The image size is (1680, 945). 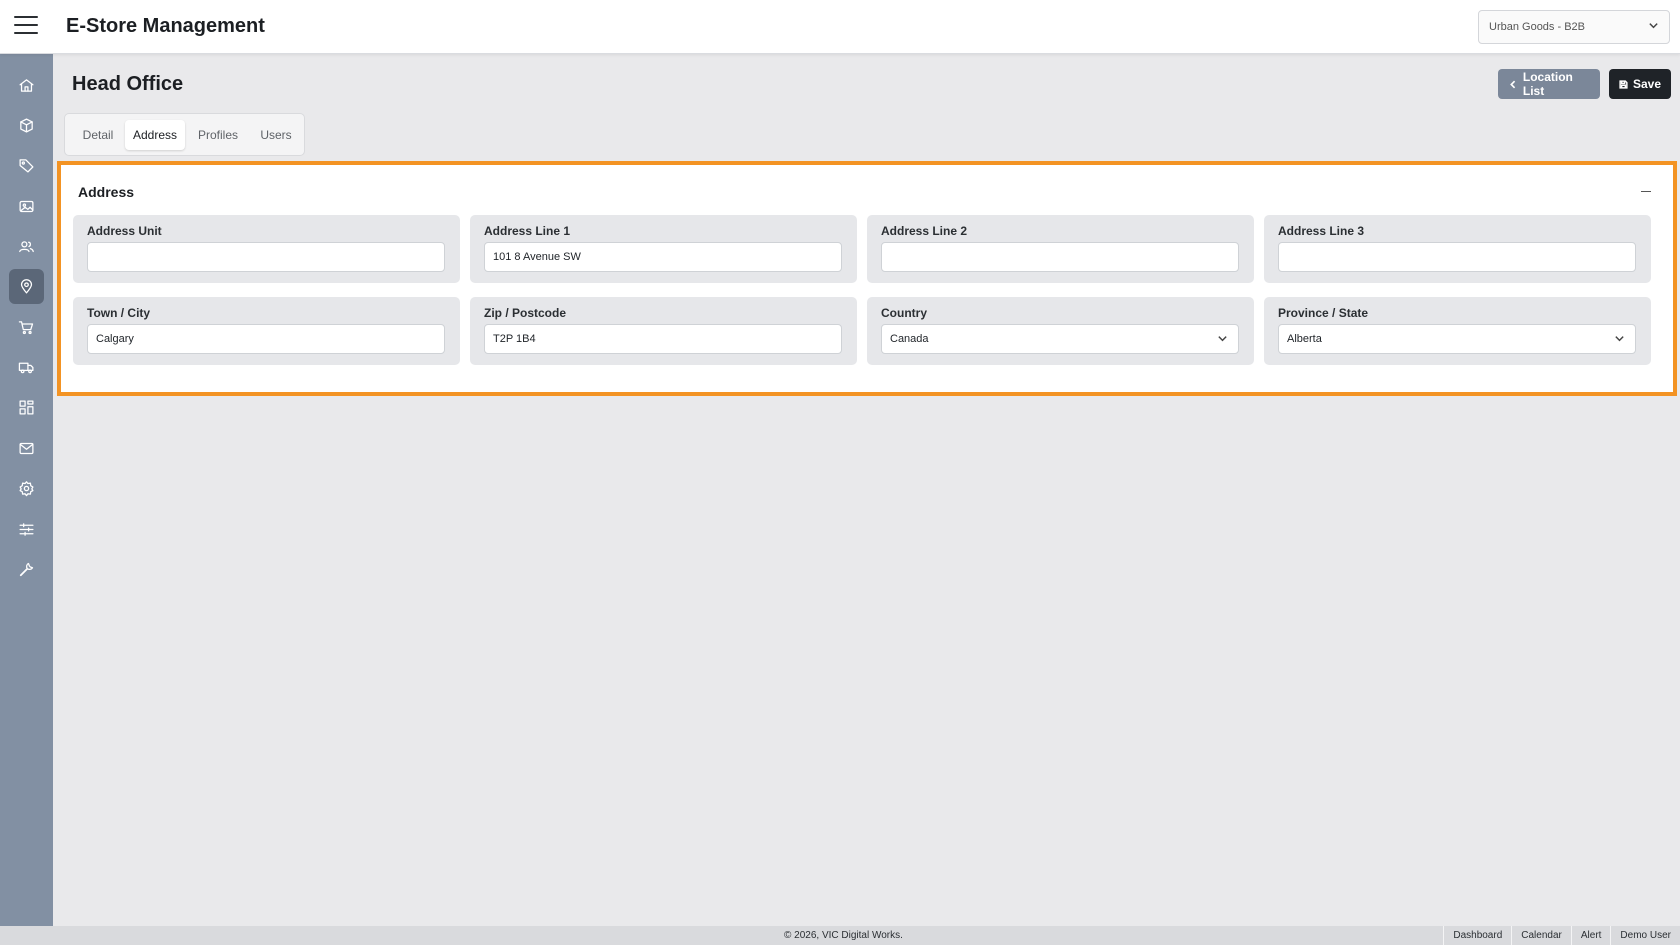 What do you see at coordinates (266, 257) in the screenshot?
I see `address-unit-input` at bounding box center [266, 257].